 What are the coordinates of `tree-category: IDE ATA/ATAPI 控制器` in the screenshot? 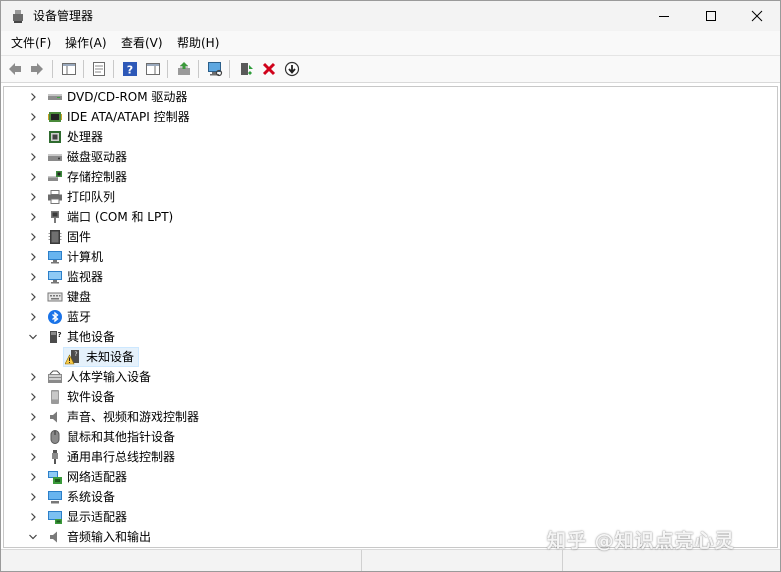 It's located at (389, 117).